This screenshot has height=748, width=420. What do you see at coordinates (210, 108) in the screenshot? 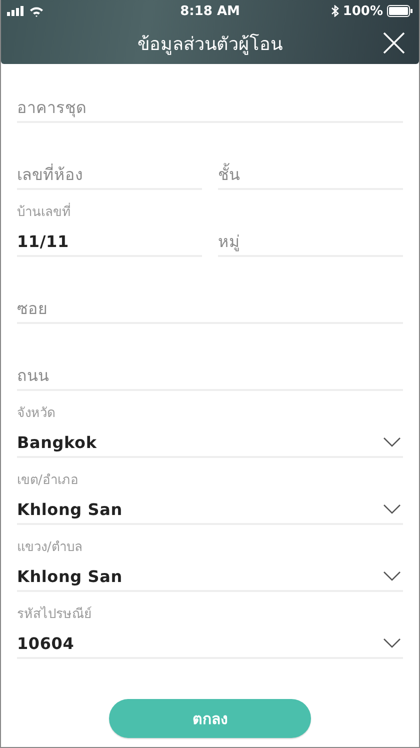
I see `input-field: อาคารชุด` at bounding box center [210, 108].